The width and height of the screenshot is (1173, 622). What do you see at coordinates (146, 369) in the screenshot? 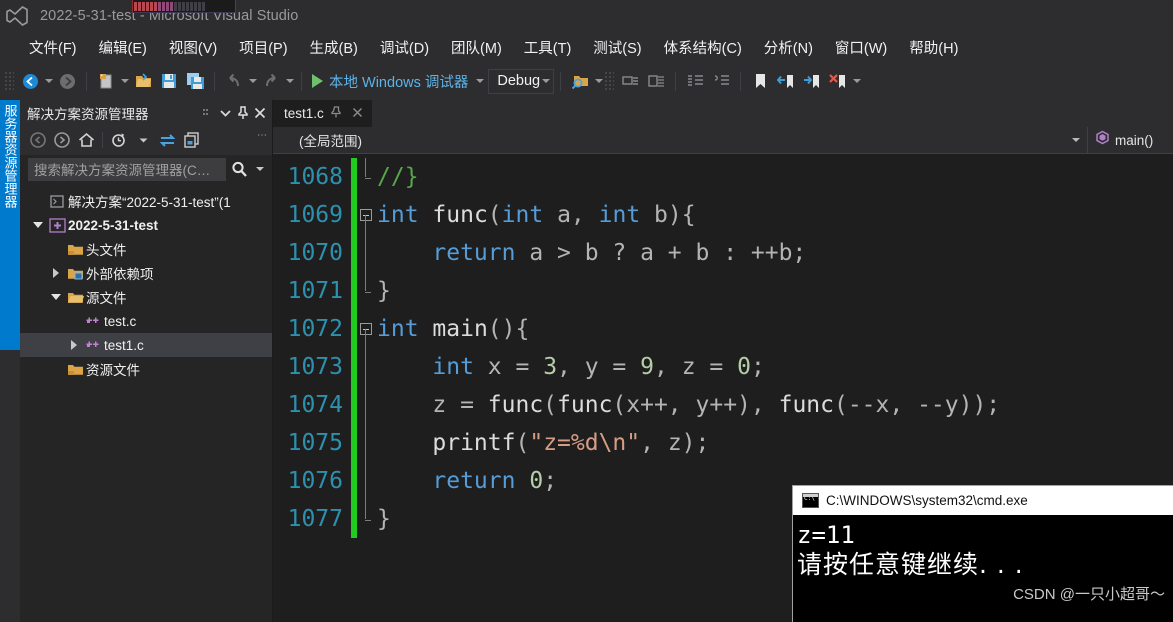
I see `tree-item-8: 资源文件` at bounding box center [146, 369].